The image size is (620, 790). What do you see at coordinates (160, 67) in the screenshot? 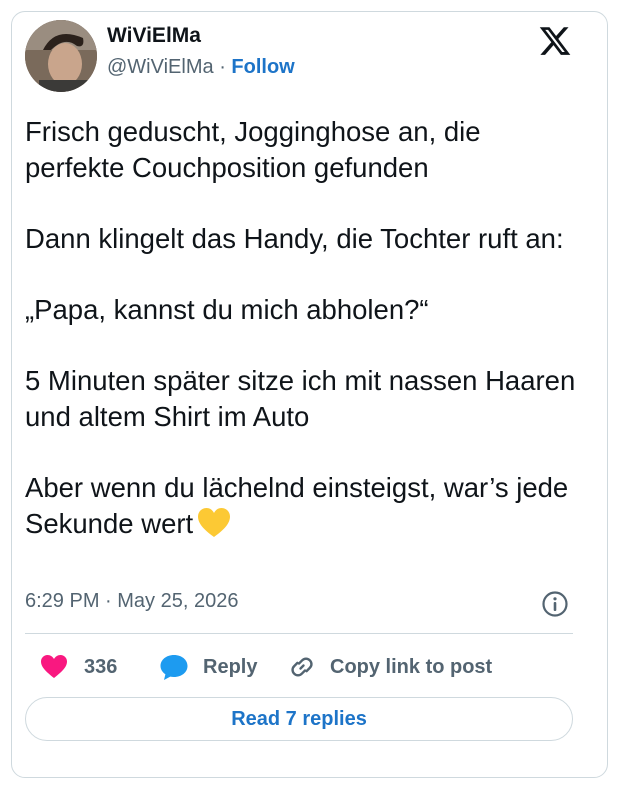
I see `author-handle: @WiViElMa` at bounding box center [160, 67].